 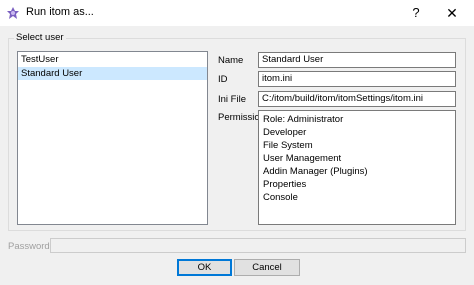 I want to click on id-label: ID, so click(x=223, y=79).